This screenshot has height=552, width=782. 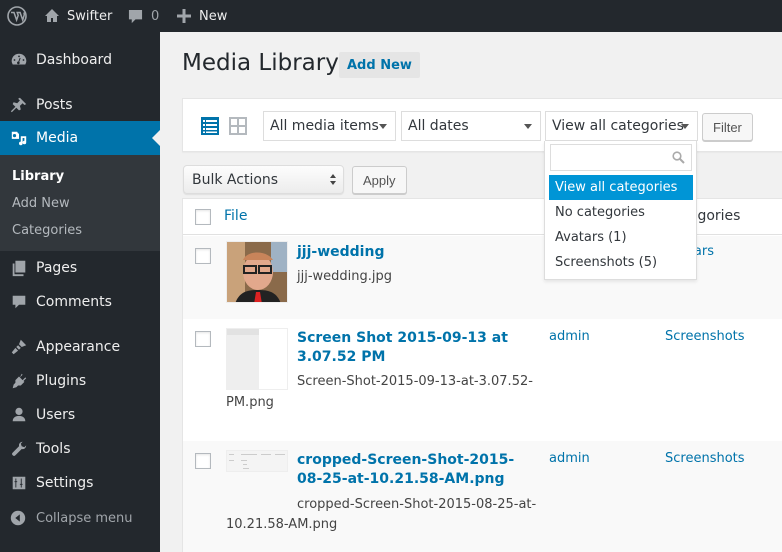 What do you see at coordinates (19, 268) in the screenshot?
I see `pages-icon` at bounding box center [19, 268].